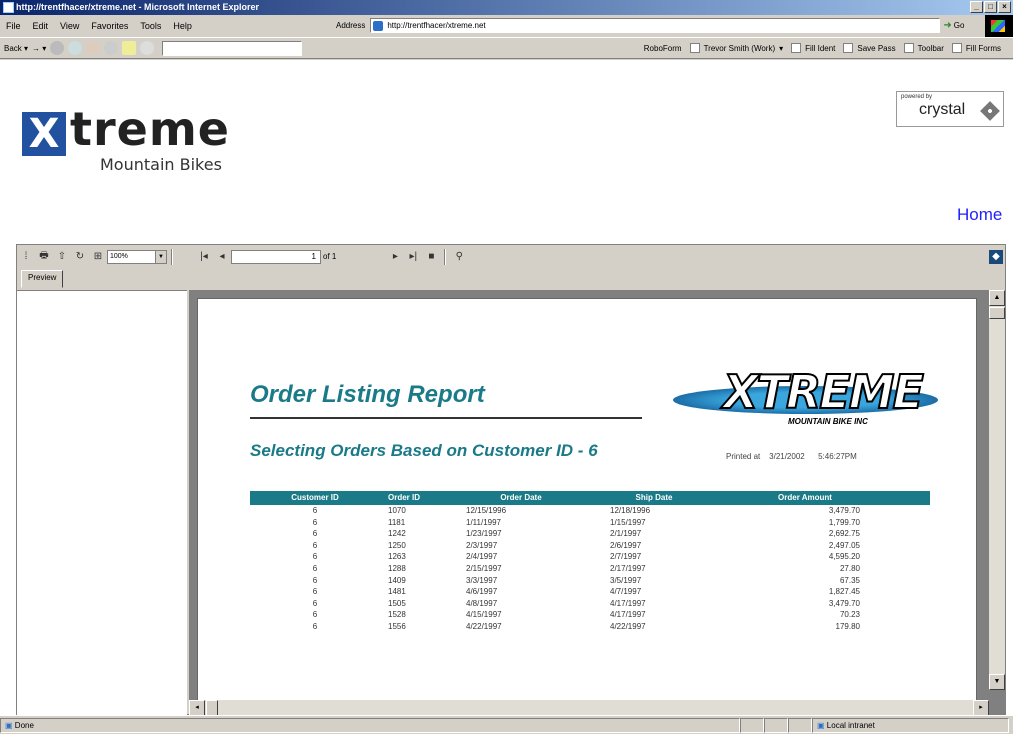  Describe the element at coordinates (80, 257) in the screenshot. I see `refresh-report-icon: ↻` at that location.